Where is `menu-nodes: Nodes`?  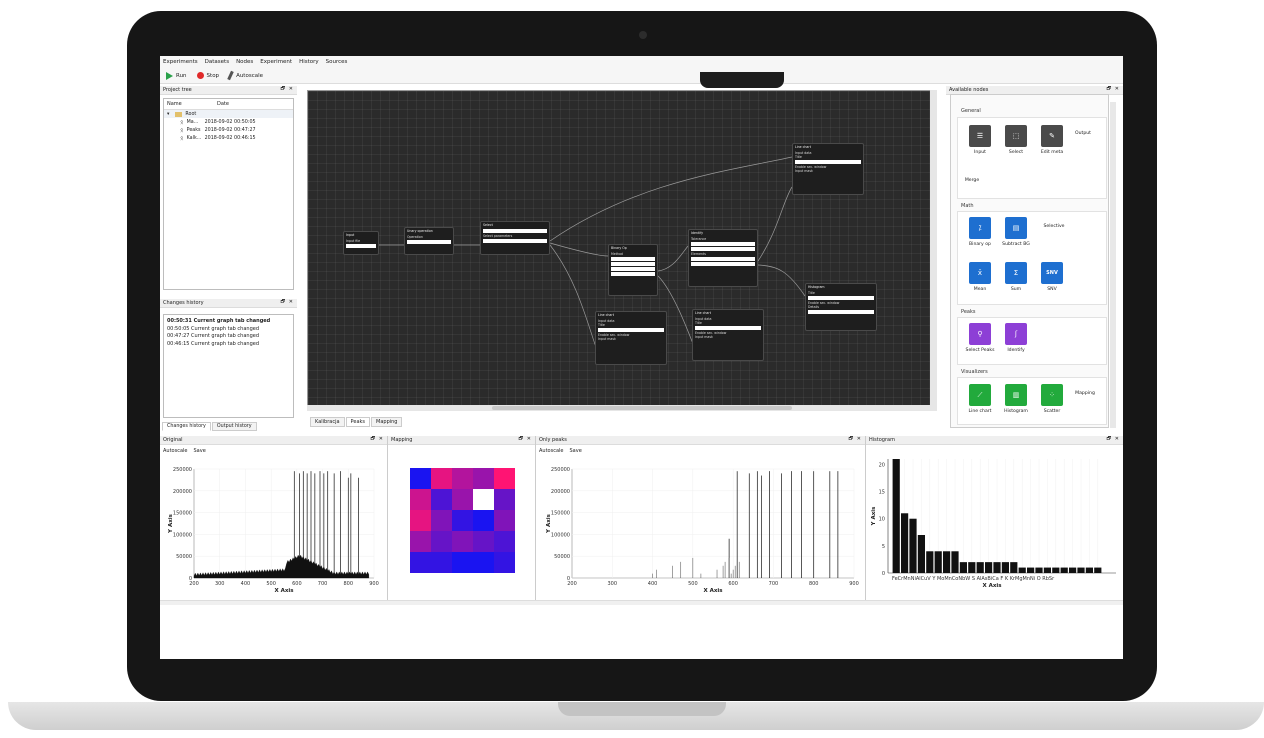 menu-nodes: Nodes is located at coordinates (244, 62).